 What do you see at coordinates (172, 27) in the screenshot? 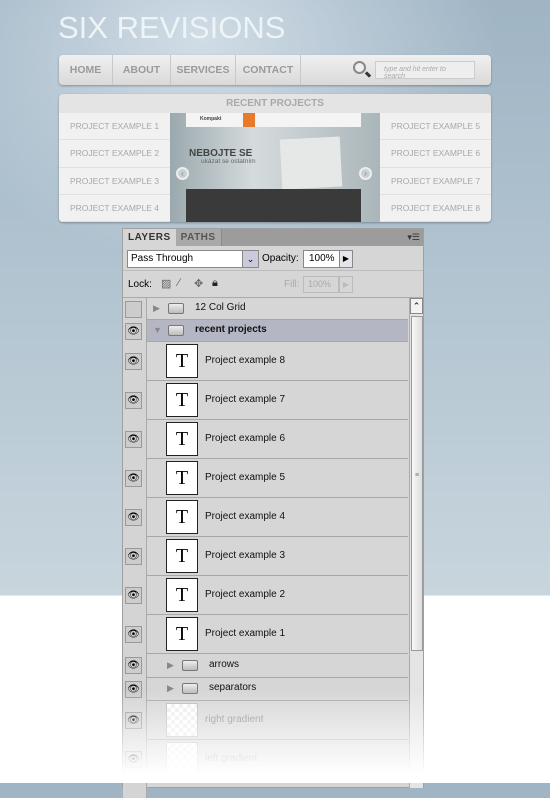
I see `site-logo: SIX REVISIONS` at bounding box center [172, 27].